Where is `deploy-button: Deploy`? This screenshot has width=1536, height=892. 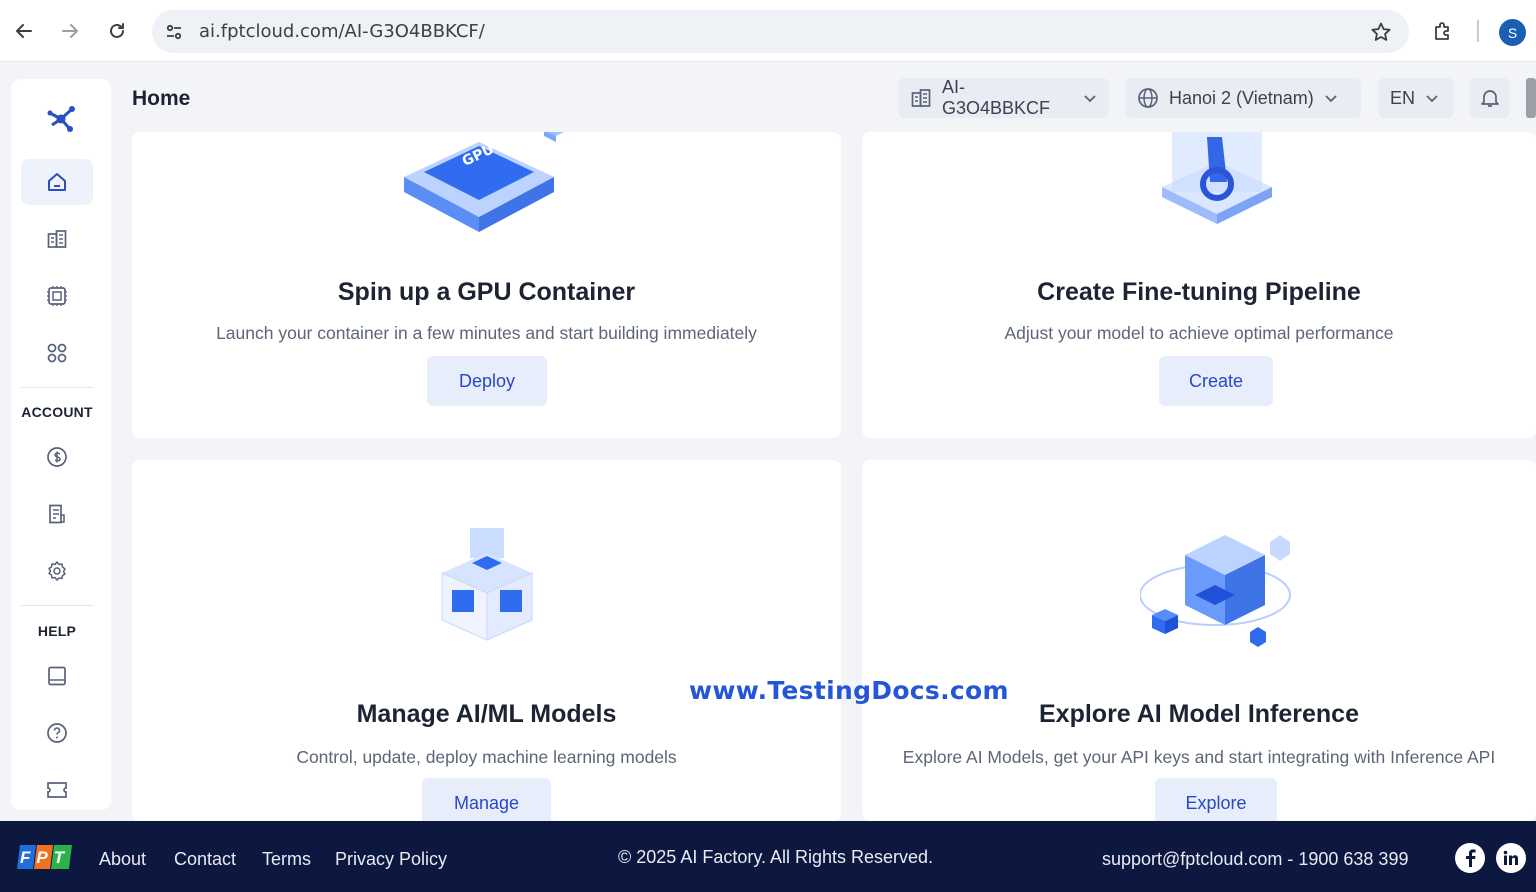 deploy-button: Deploy is located at coordinates (487, 381).